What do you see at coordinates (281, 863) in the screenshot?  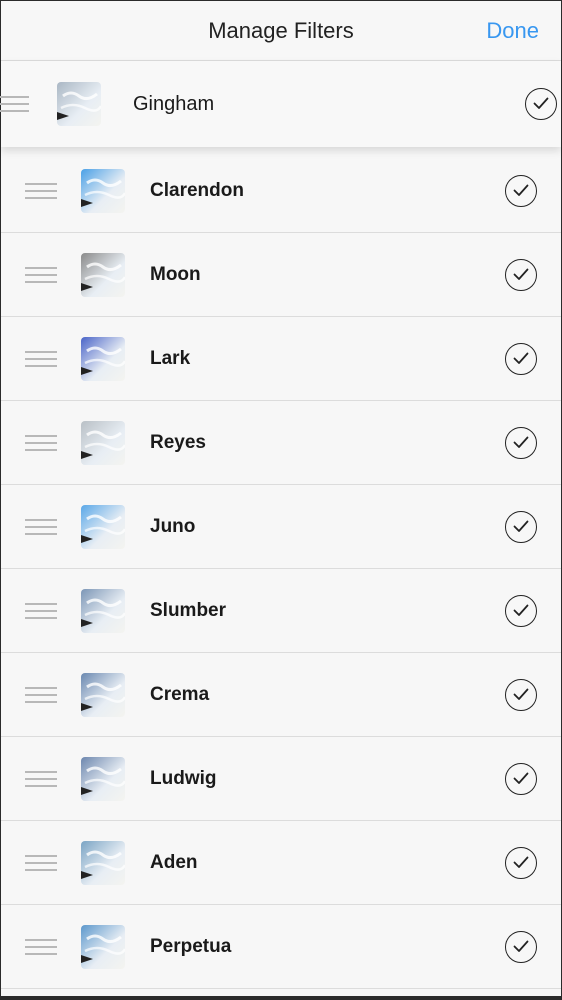 I see `filter-row-aden: Aden` at bounding box center [281, 863].